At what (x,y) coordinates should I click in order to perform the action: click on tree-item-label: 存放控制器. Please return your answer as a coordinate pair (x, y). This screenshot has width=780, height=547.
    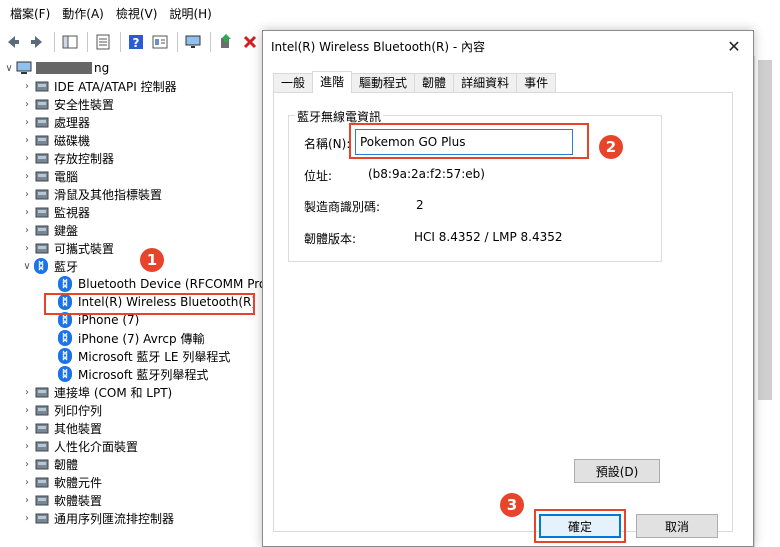
    Looking at the image, I should click on (84, 158).